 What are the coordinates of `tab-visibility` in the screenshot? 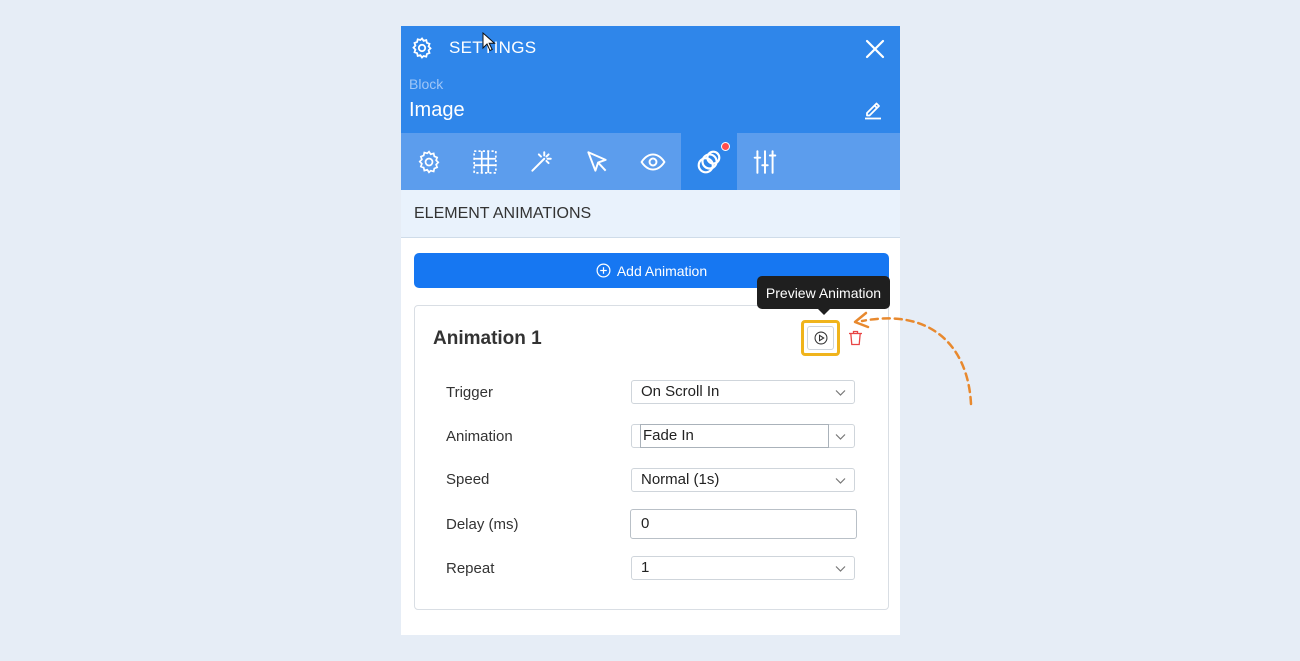 It's located at (653, 161).